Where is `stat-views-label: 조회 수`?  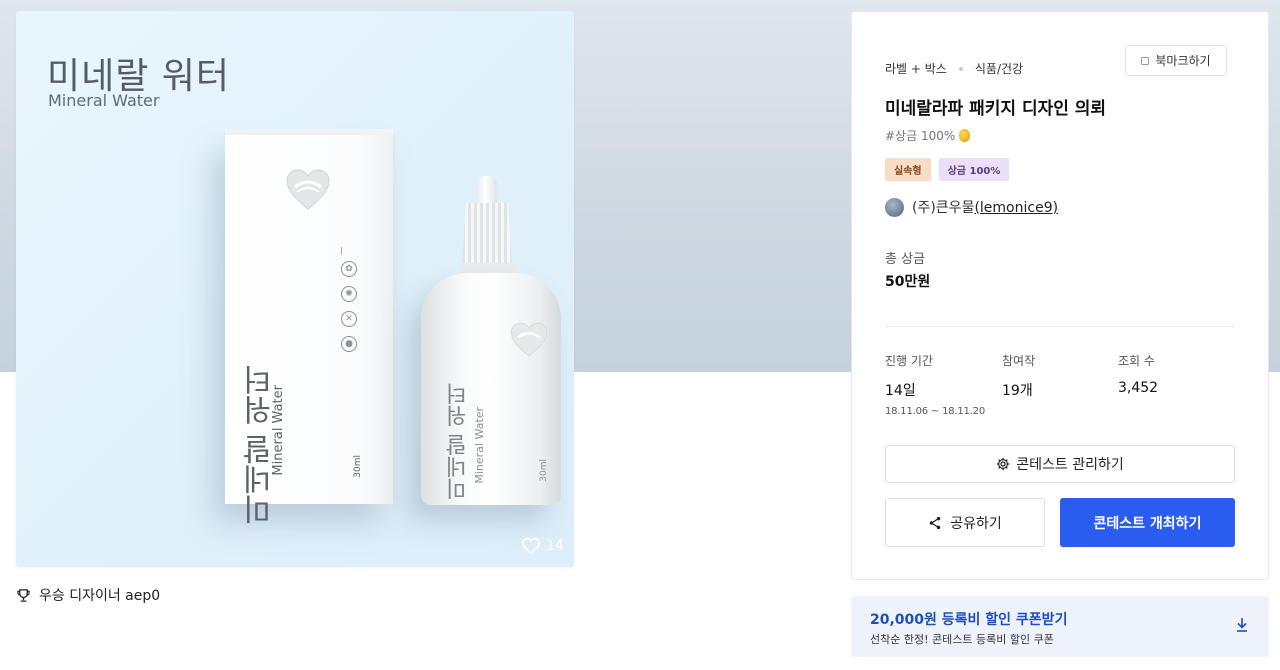 stat-views-label: 조회 수 is located at coordinates (1136, 361).